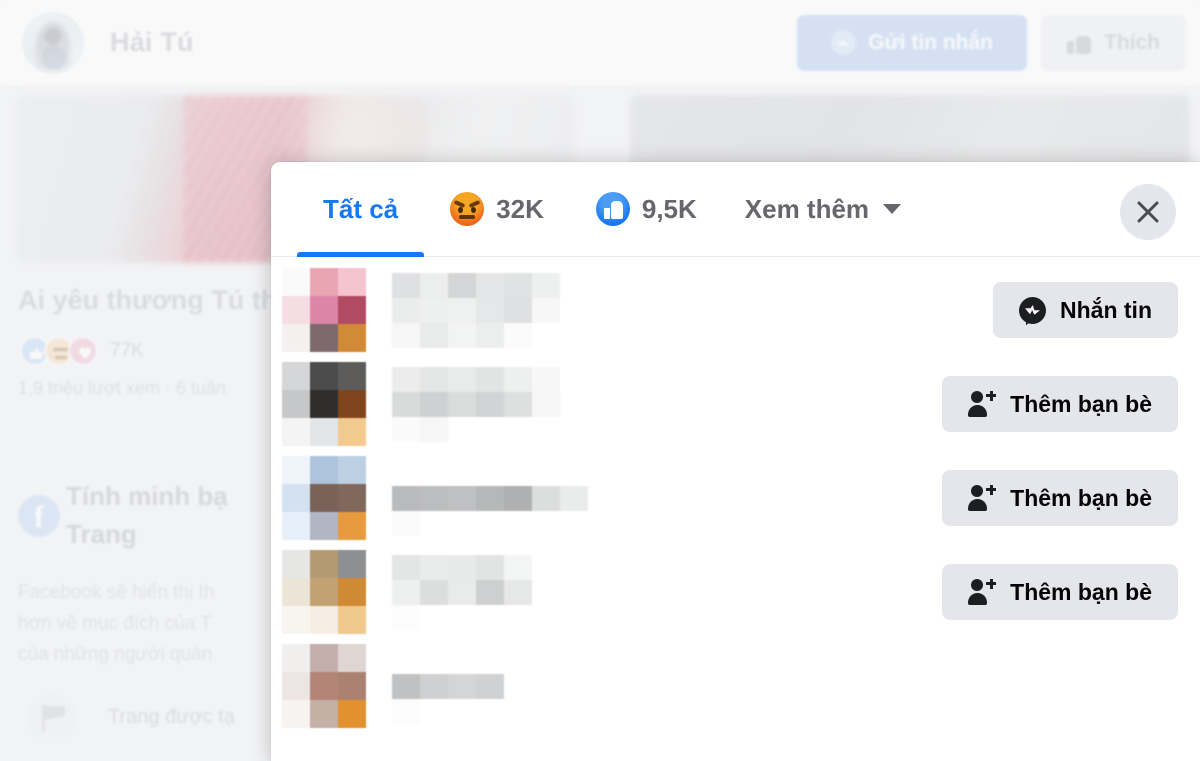 The width and height of the screenshot is (1200, 761). I want to click on like-emoji-icon, so click(612, 209).